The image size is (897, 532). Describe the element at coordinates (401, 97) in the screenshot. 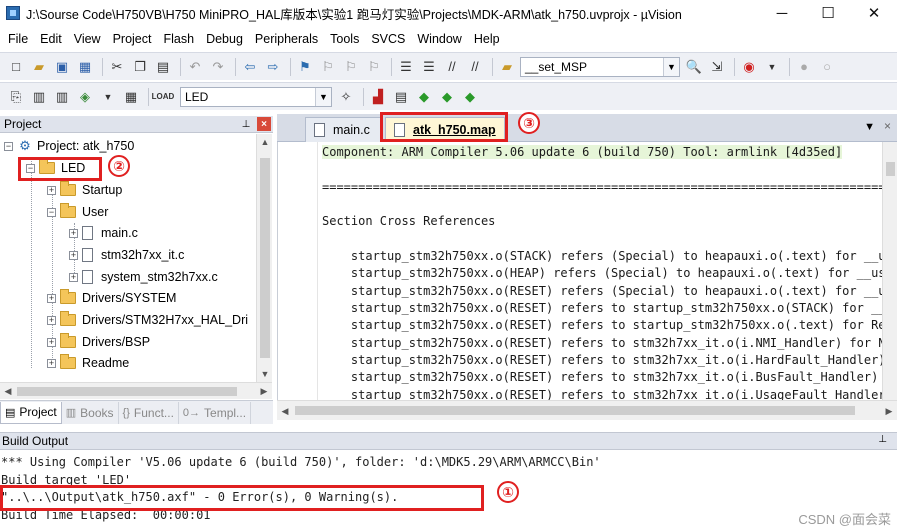

I see `manage-components-icon: ▤` at that location.